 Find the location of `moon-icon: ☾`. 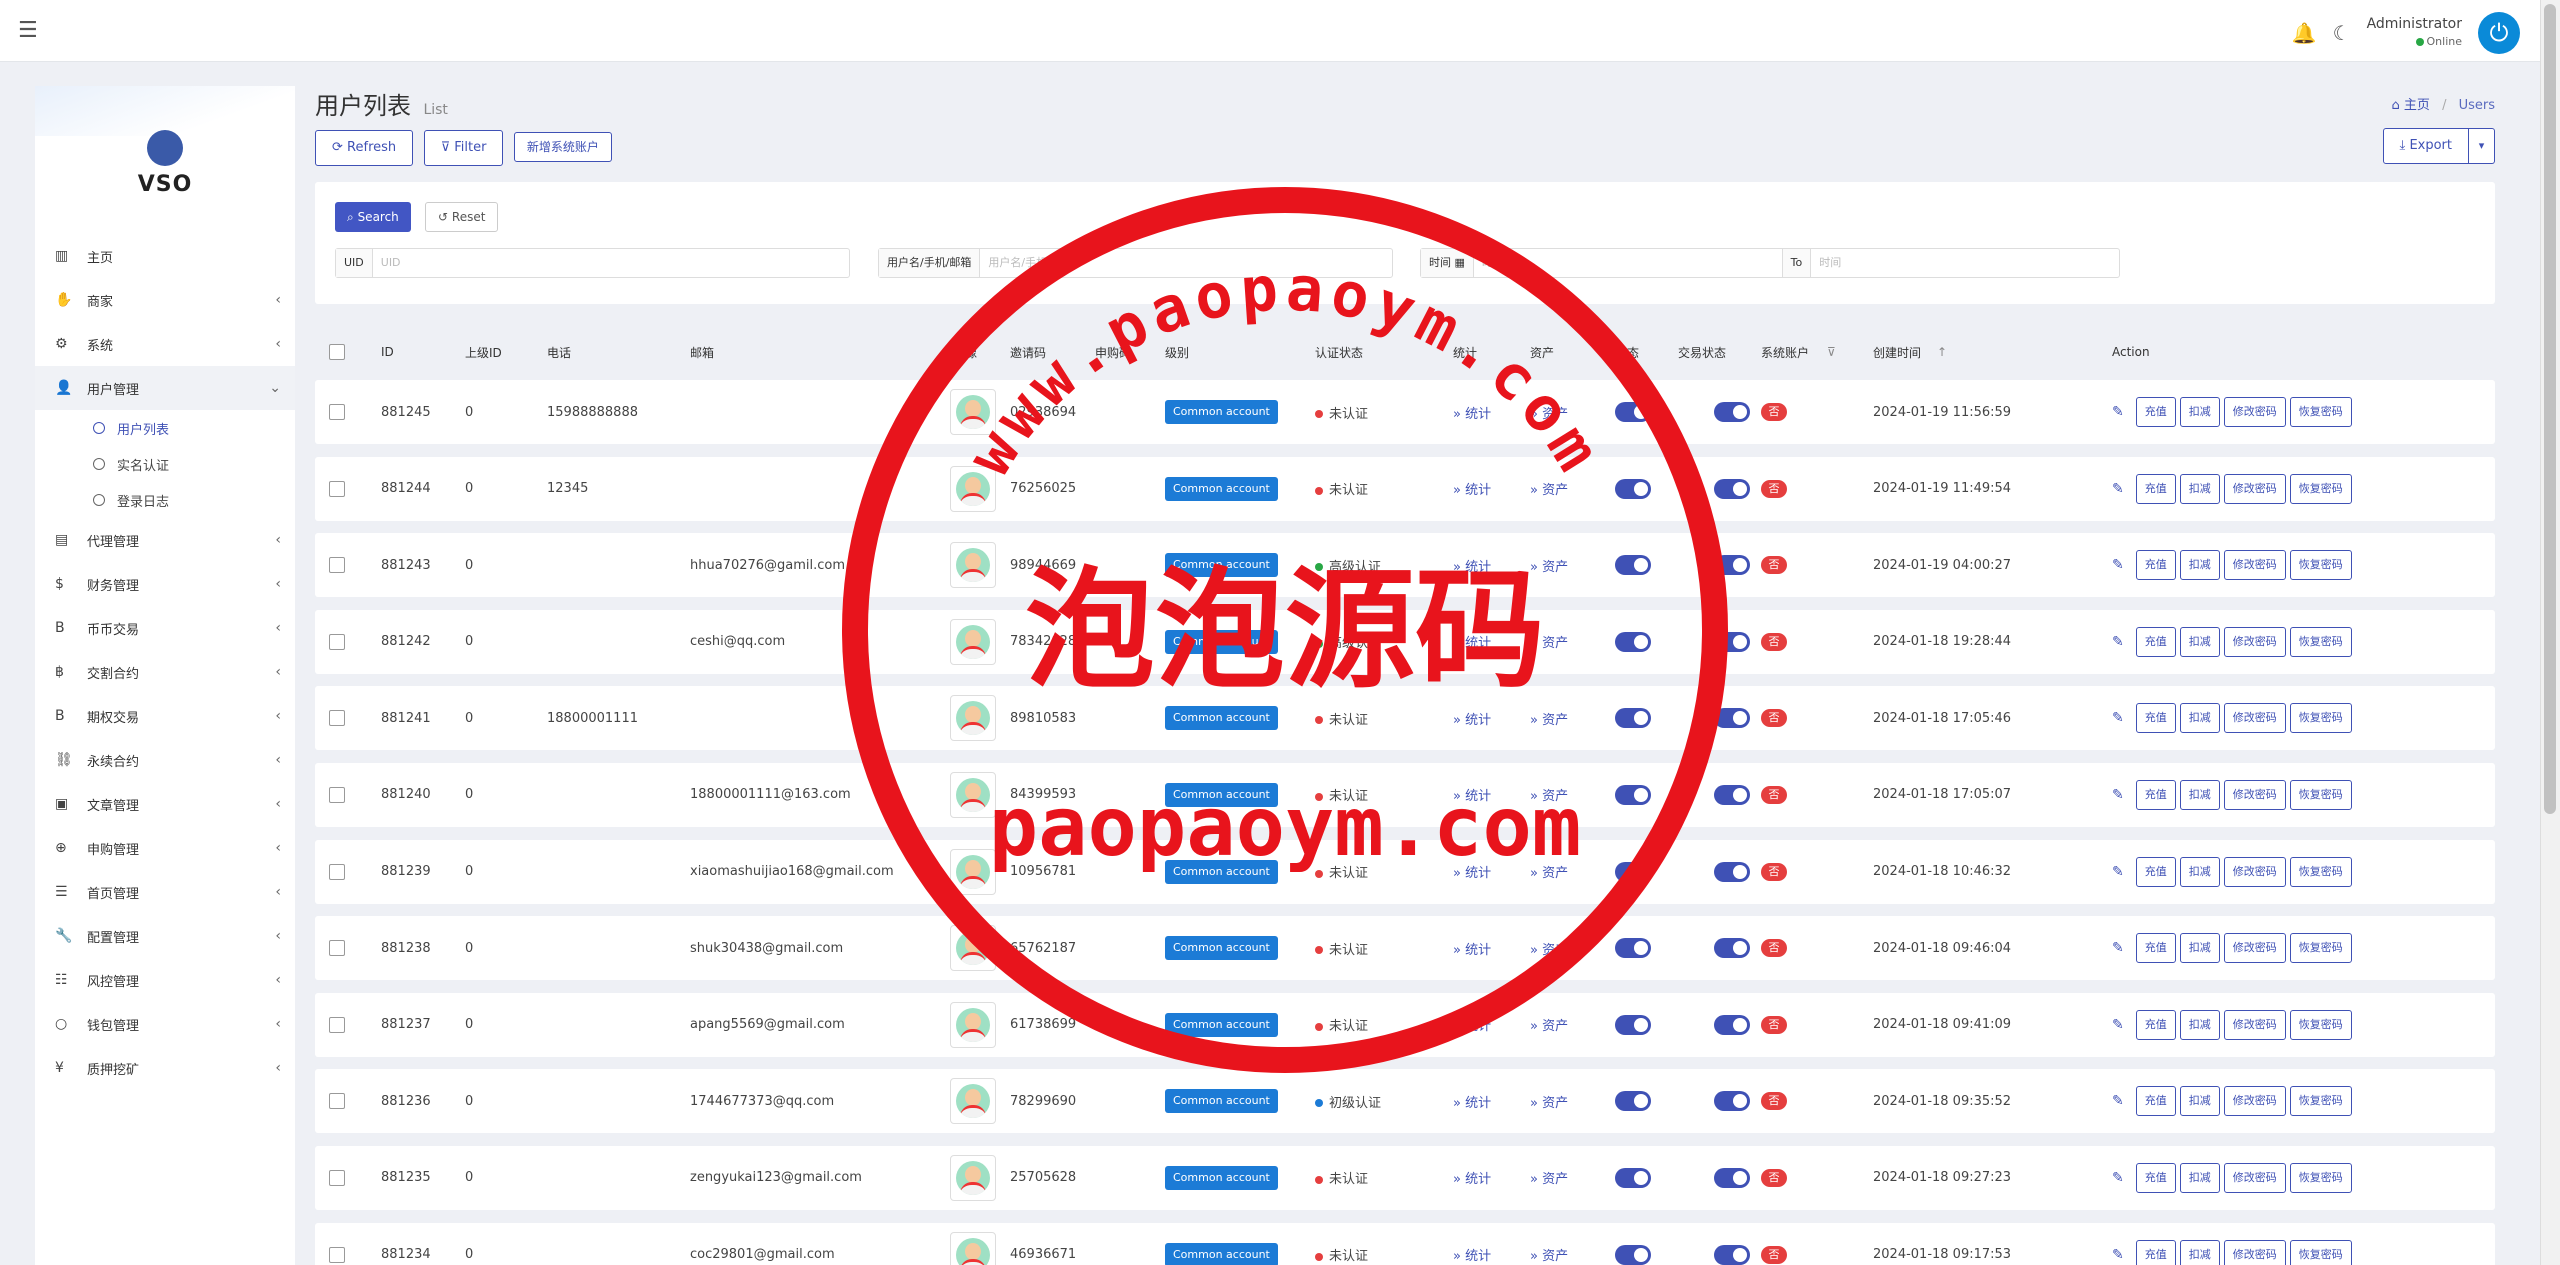

moon-icon: ☾ is located at coordinates (2342, 33).